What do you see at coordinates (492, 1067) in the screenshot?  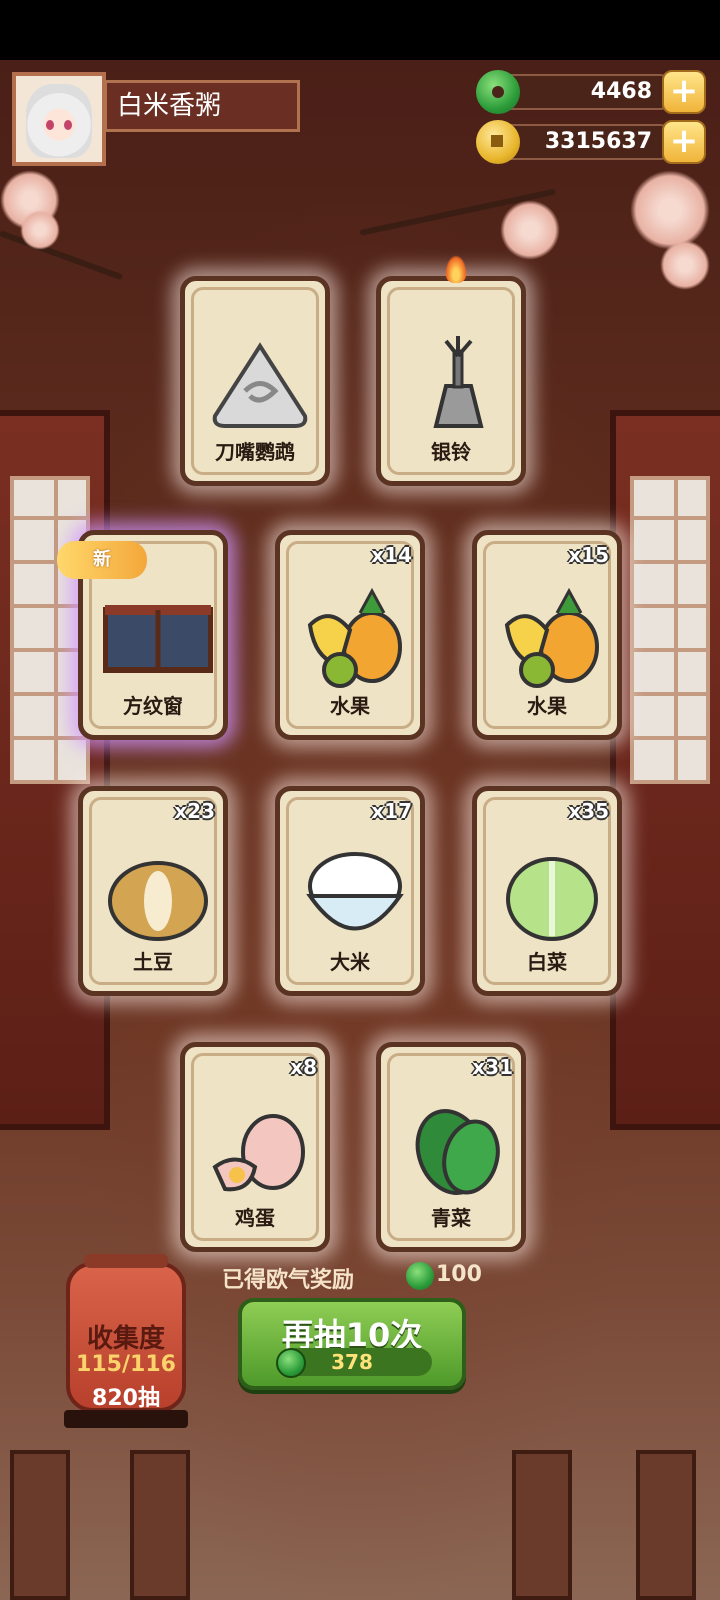 I see `card-count: x31` at bounding box center [492, 1067].